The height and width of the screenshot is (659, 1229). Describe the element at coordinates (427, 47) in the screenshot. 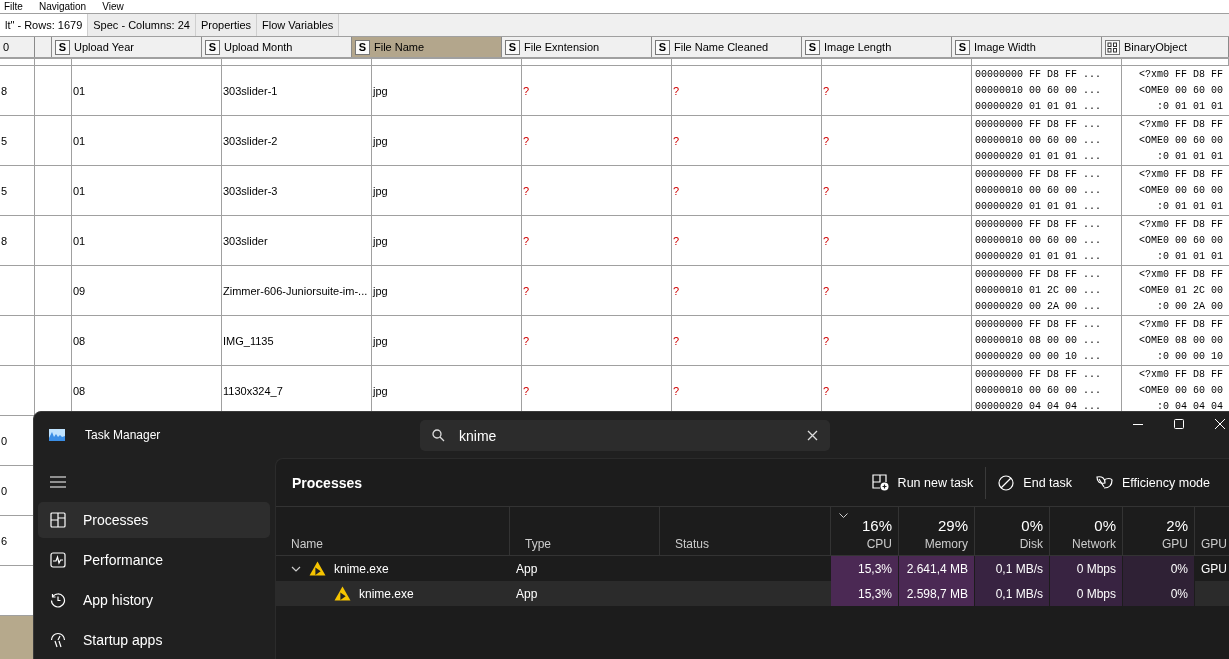

I see `column-header: S File Name` at that location.